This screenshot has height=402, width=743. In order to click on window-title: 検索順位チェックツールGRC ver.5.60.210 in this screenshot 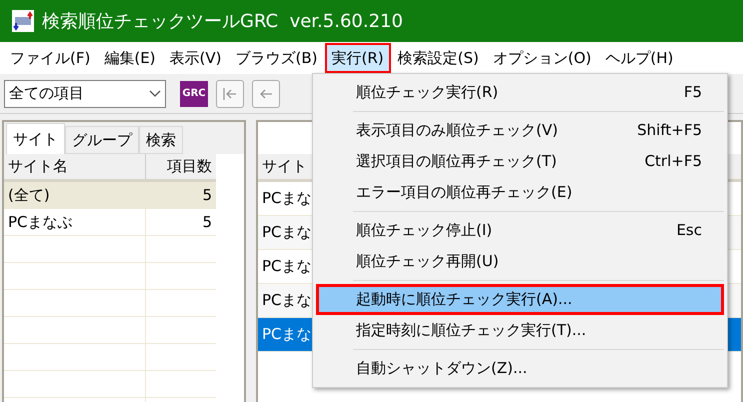, I will do `click(222, 22)`.